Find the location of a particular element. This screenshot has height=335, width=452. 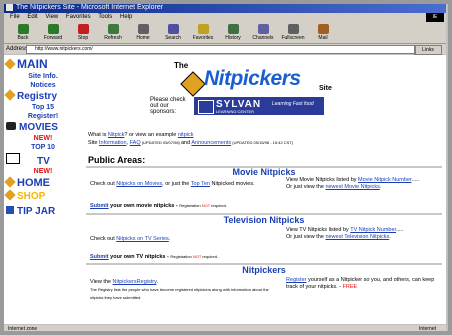

menu-edit: Edit is located at coordinates (32, 17).